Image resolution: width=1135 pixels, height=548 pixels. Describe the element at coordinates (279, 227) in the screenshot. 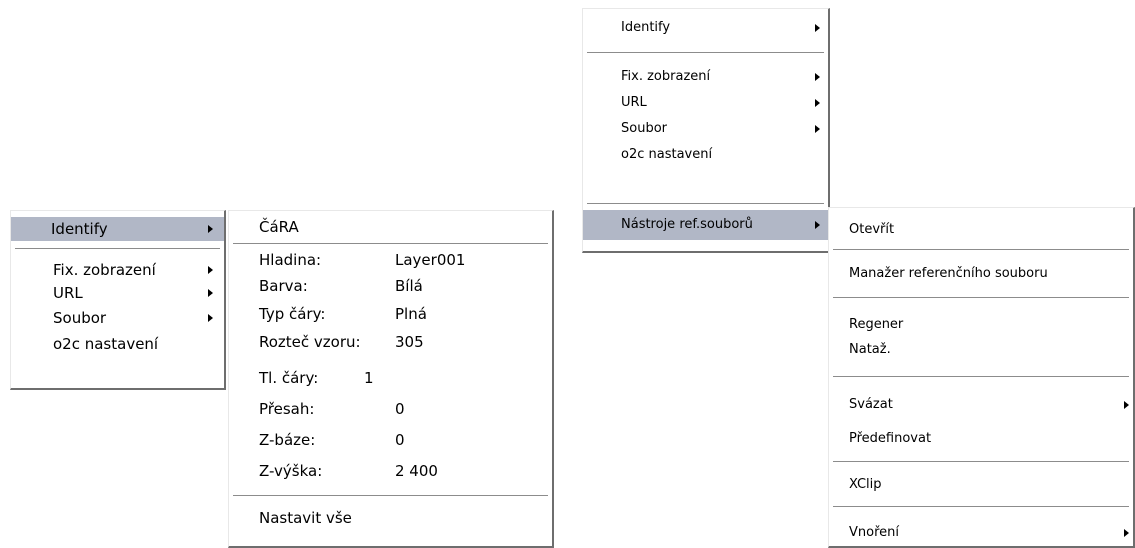

I see `entity-title: ČáRA` at that location.